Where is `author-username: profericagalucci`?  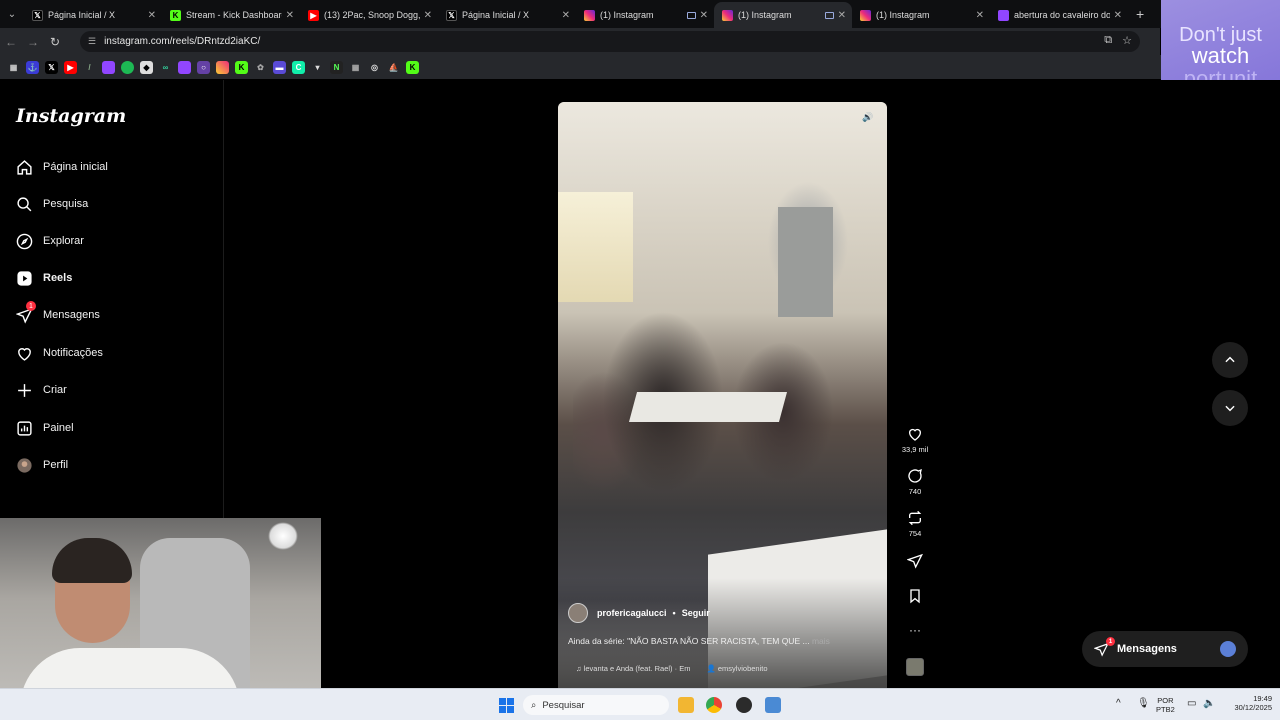 author-username: profericagalucci is located at coordinates (632, 613).